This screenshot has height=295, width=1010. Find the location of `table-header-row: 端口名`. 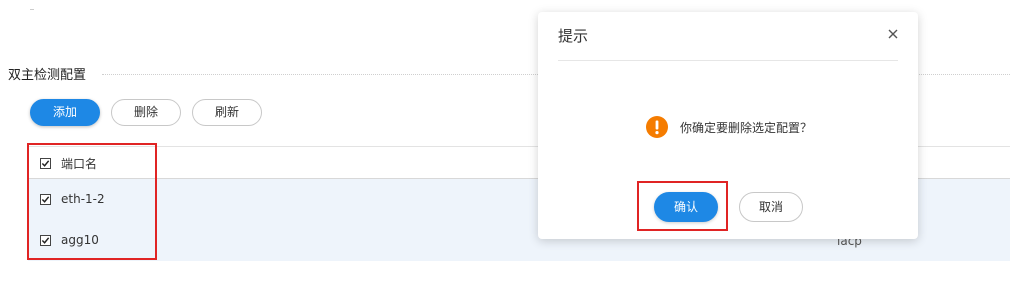

table-header-row: 端口名 is located at coordinates (68, 163).